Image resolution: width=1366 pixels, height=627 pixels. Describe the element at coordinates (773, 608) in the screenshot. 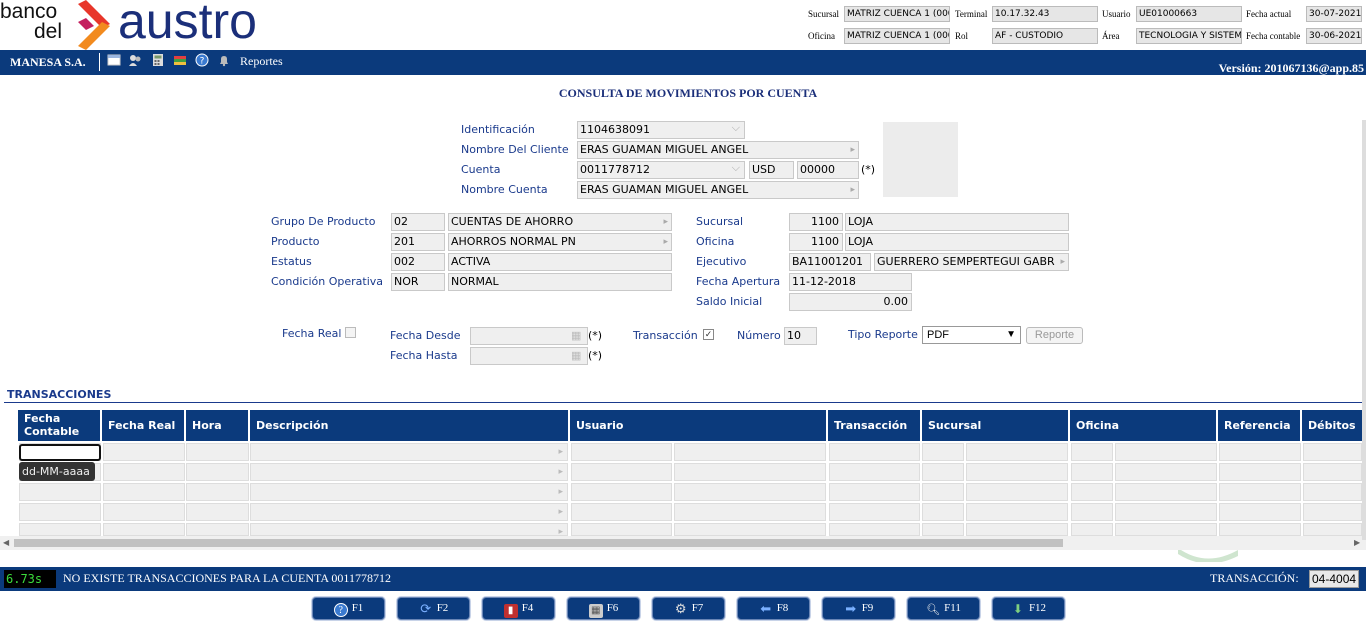

I see `f8-button: ⬅ F8` at that location.